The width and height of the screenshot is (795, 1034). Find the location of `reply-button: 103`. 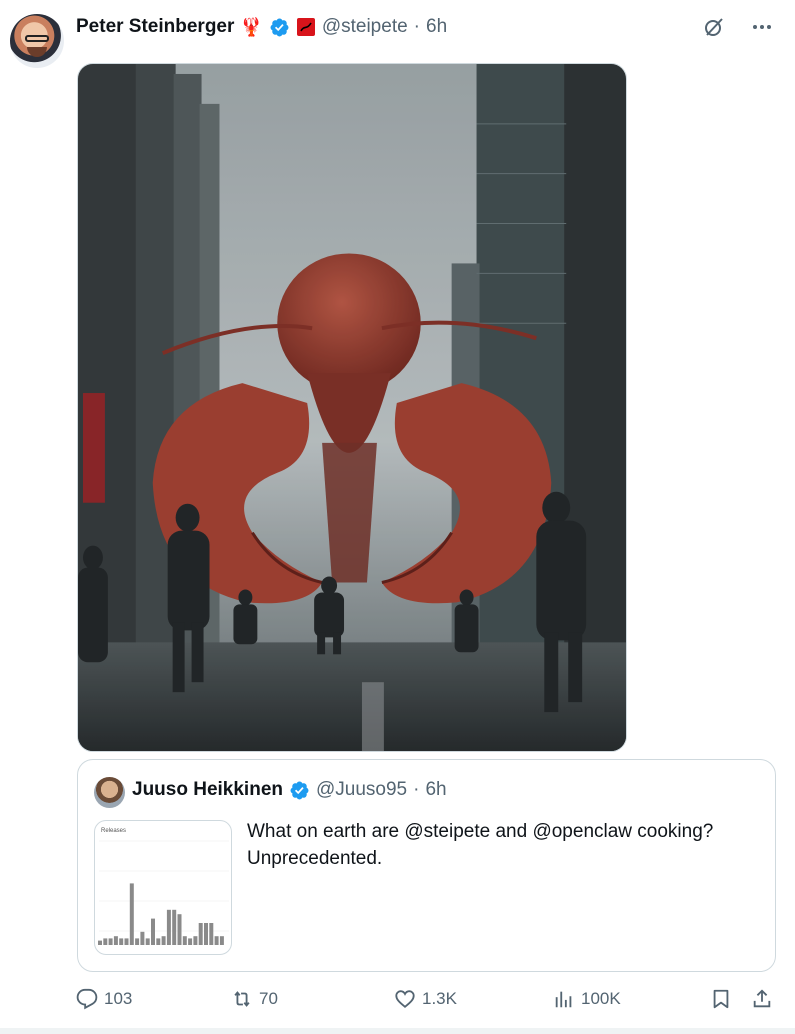

reply-button: 103 is located at coordinates (104, 999).